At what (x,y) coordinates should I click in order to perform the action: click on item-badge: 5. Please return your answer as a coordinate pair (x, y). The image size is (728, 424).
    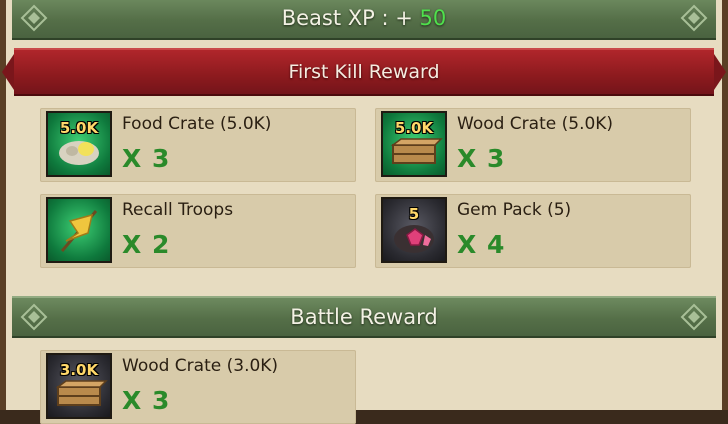
    Looking at the image, I should click on (414, 214).